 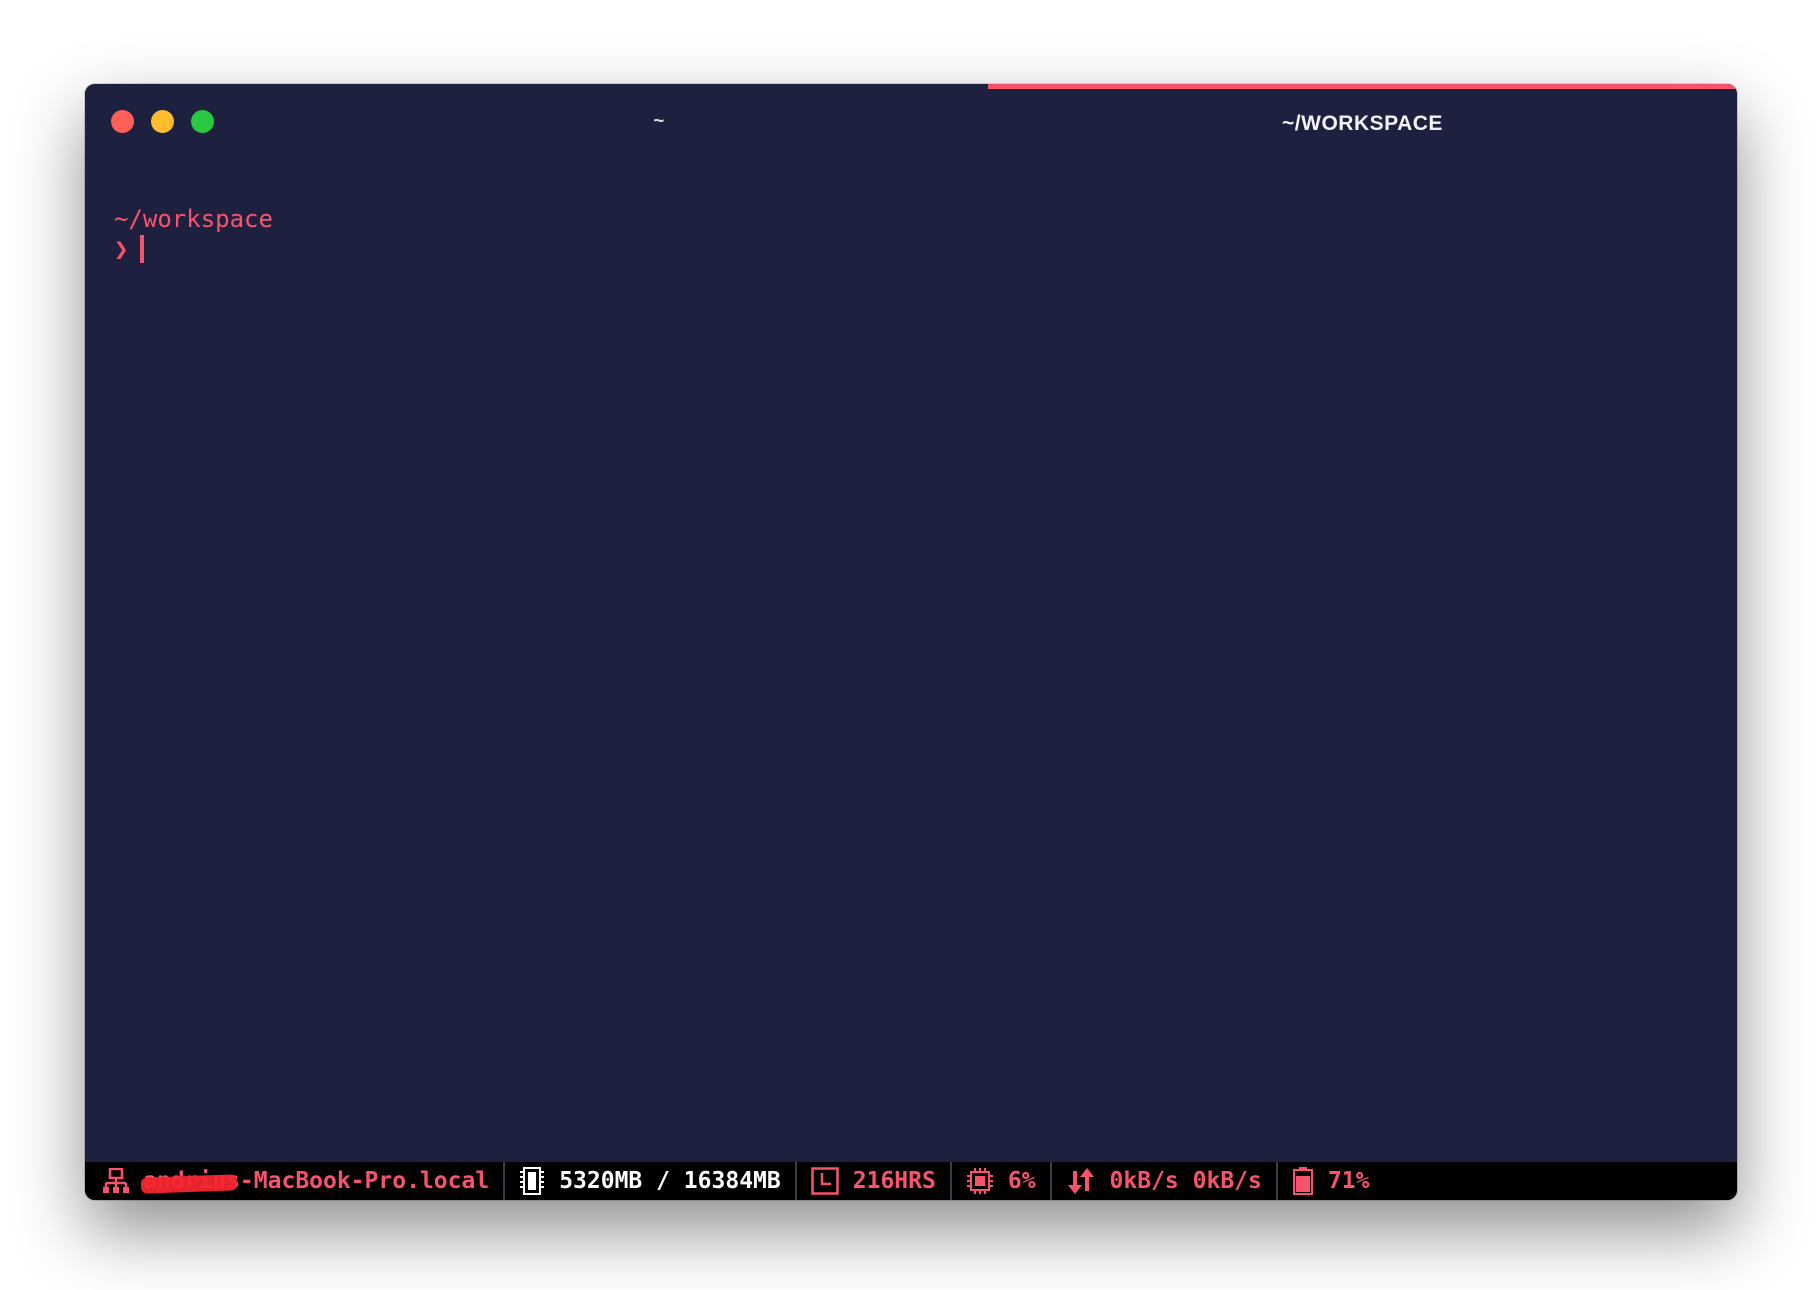 What do you see at coordinates (316, 1181) in the screenshot?
I see `hostname-value: andrius-MacBook-Pro.local` at bounding box center [316, 1181].